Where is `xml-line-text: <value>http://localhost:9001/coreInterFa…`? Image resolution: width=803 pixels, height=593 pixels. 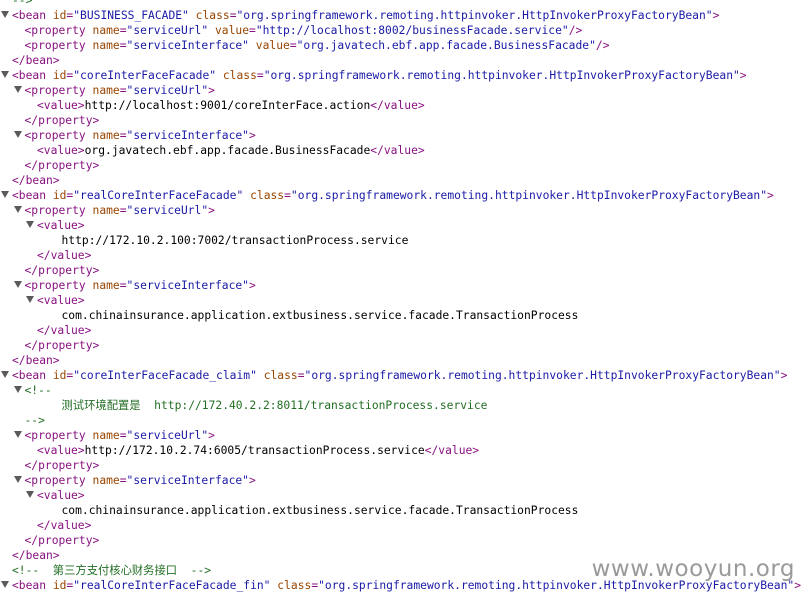 xml-line-text: <value>http://localhost:9001/coreInterFa… is located at coordinates (231, 105).